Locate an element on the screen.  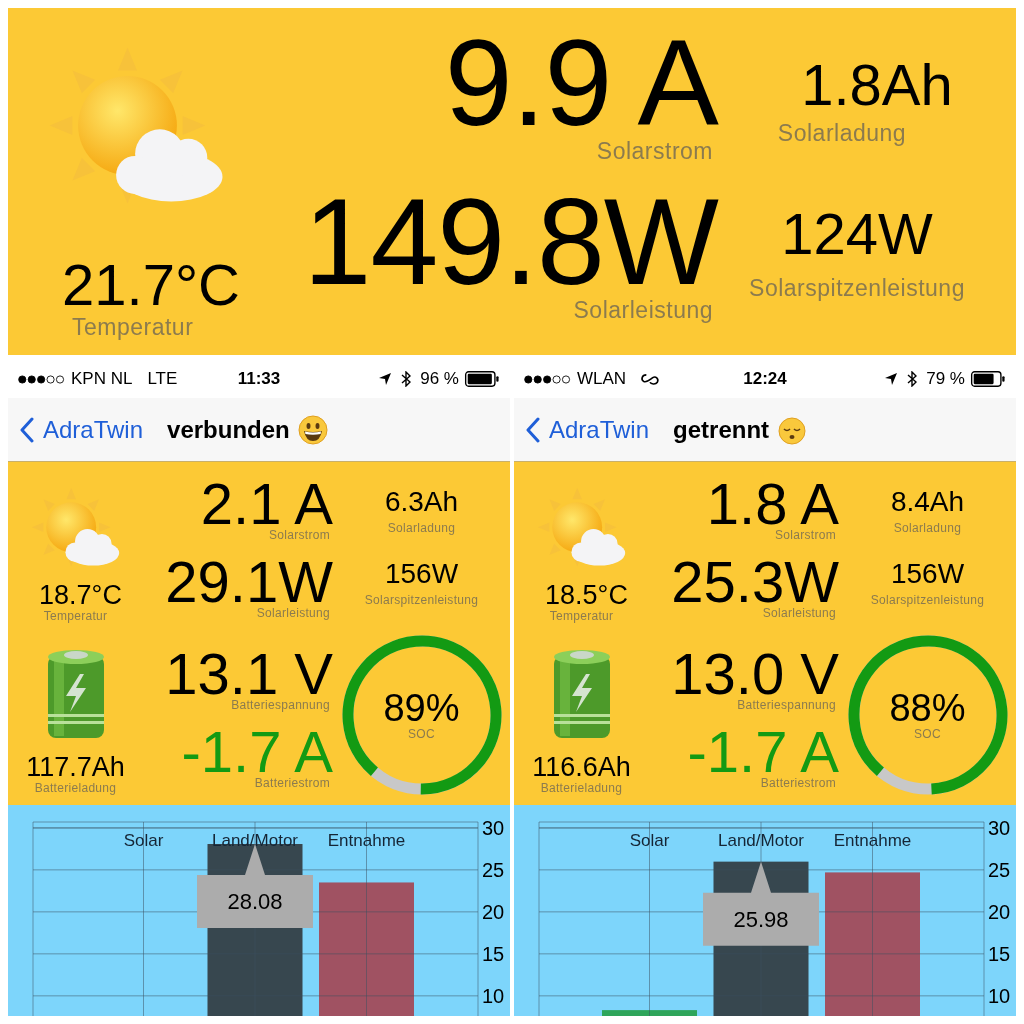
temperature-value: 18.5°C is located at coordinates (586, 595).